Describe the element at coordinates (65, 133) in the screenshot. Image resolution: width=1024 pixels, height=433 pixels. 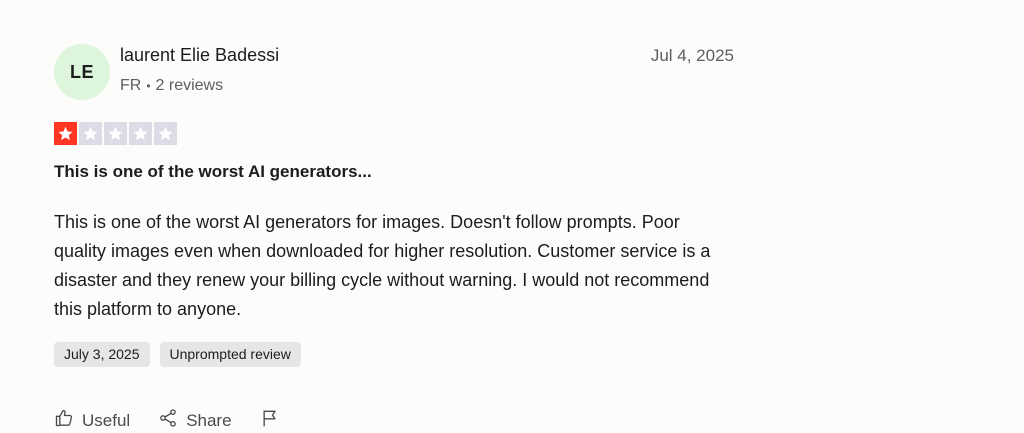
I see `star-filled-icon` at that location.